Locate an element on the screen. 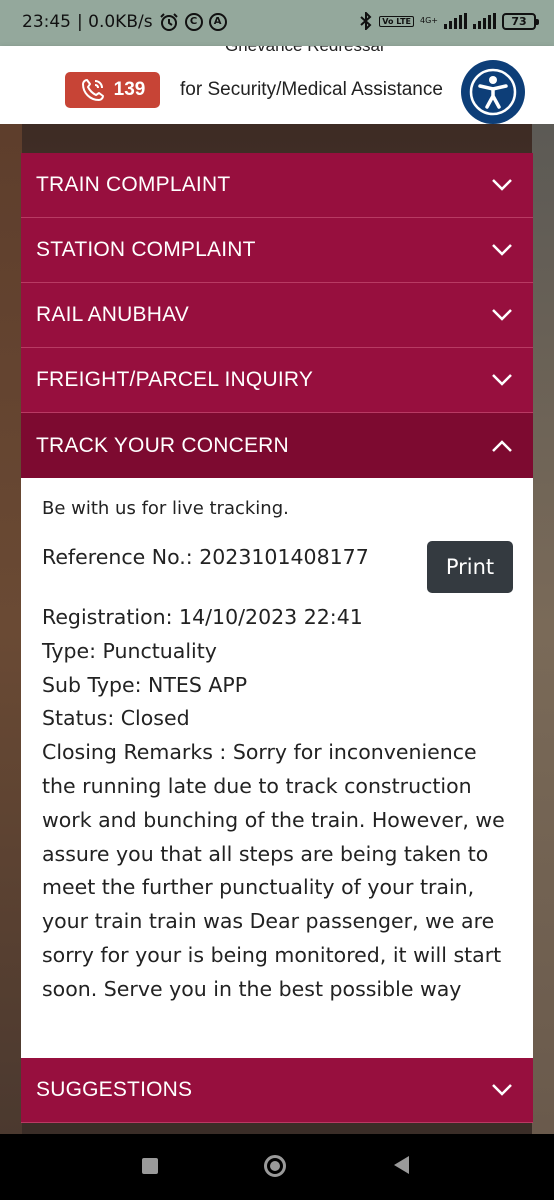  chevron-up-icon is located at coordinates (502, 445).